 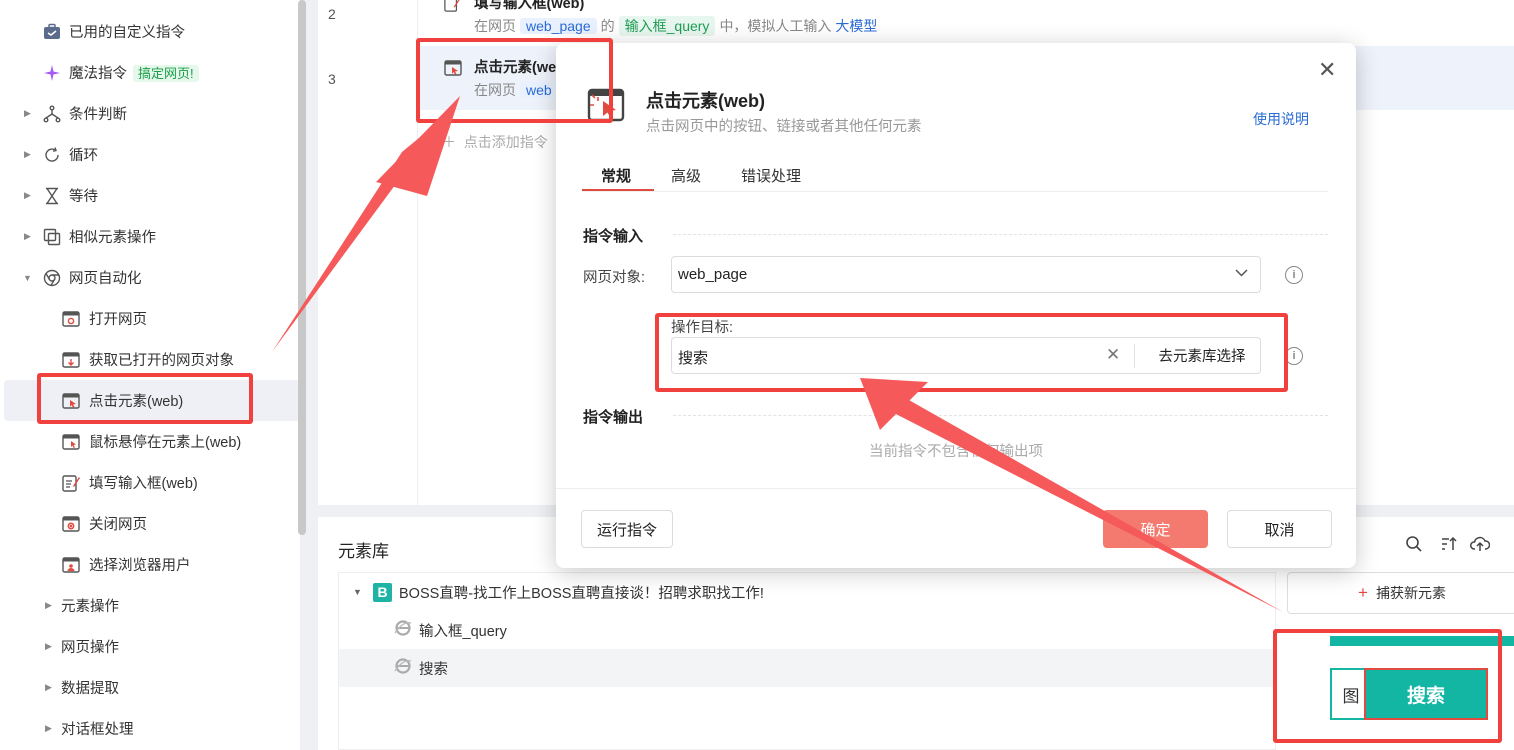 I want to click on sidebar-item-label: 网页自动化, so click(x=105, y=279).